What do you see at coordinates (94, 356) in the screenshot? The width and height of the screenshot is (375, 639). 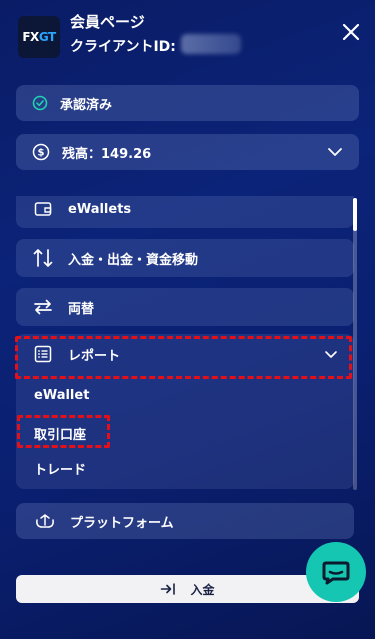 I see `menu-item-label: レポート` at bounding box center [94, 356].